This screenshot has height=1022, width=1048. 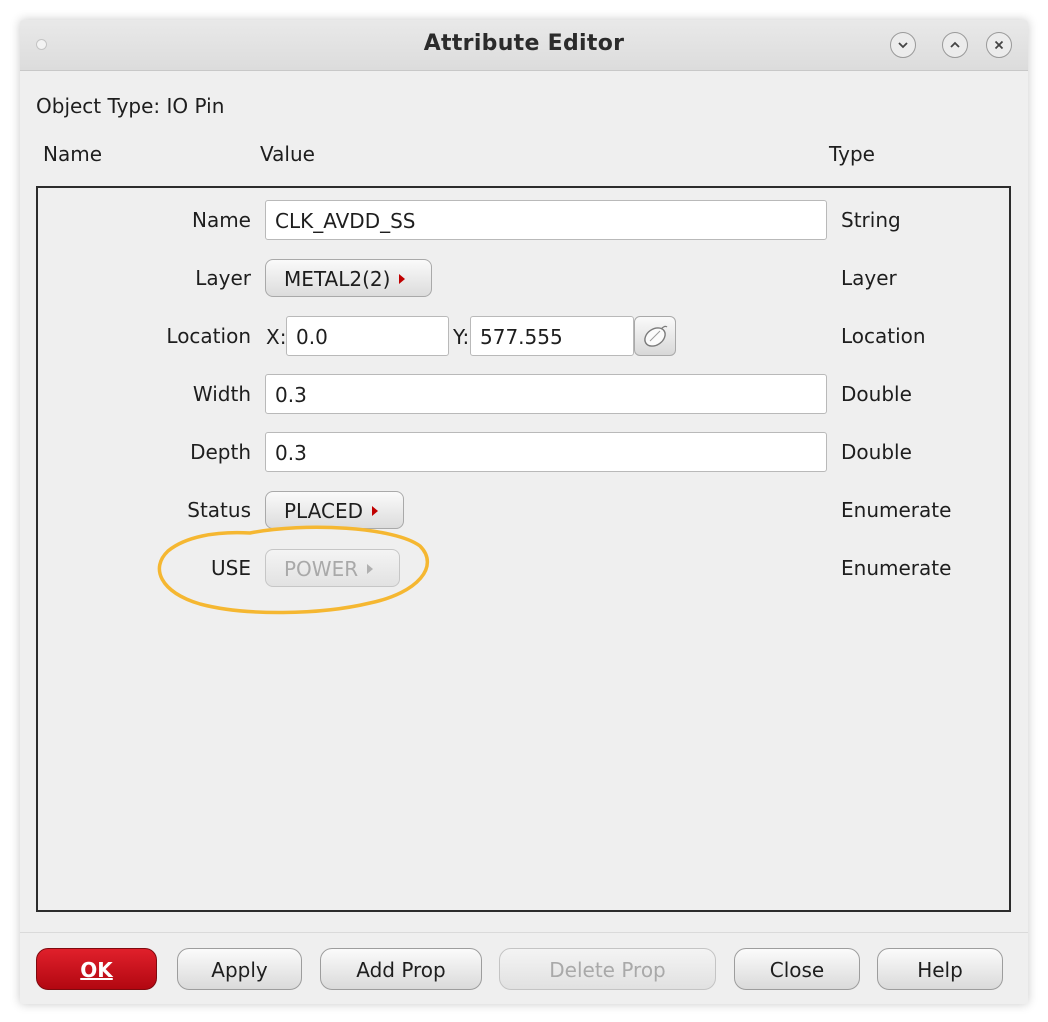 What do you see at coordinates (546, 220) in the screenshot?
I see `name-input: CLK_AVDD_SS` at bounding box center [546, 220].